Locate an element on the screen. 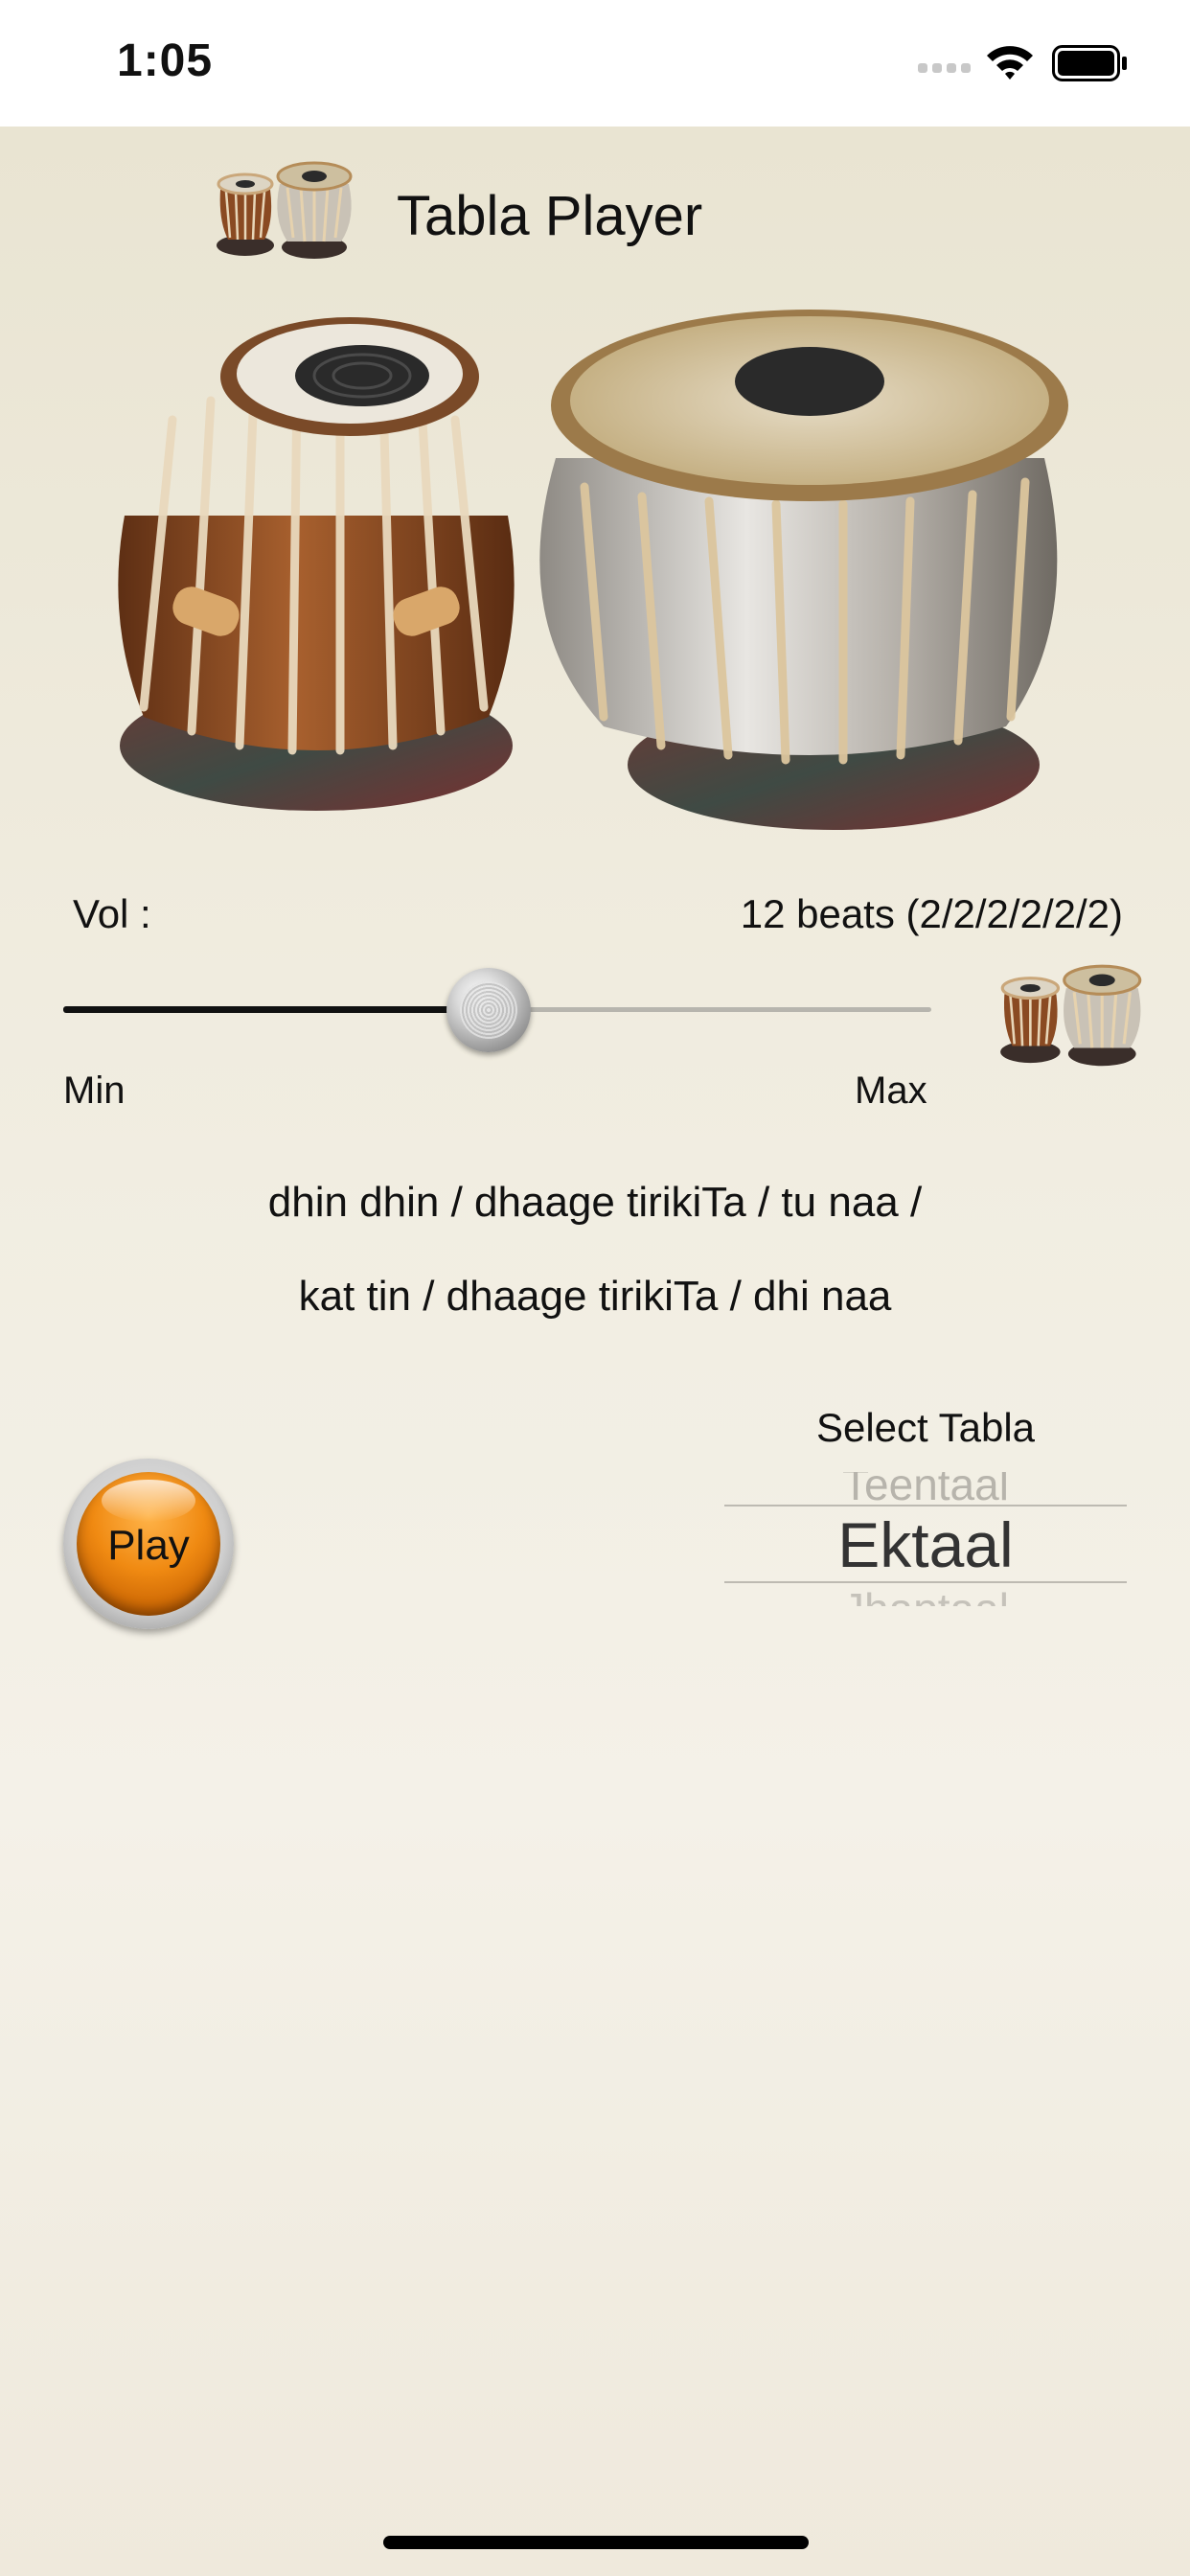  volume-slider is located at coordinates (497, 1010).